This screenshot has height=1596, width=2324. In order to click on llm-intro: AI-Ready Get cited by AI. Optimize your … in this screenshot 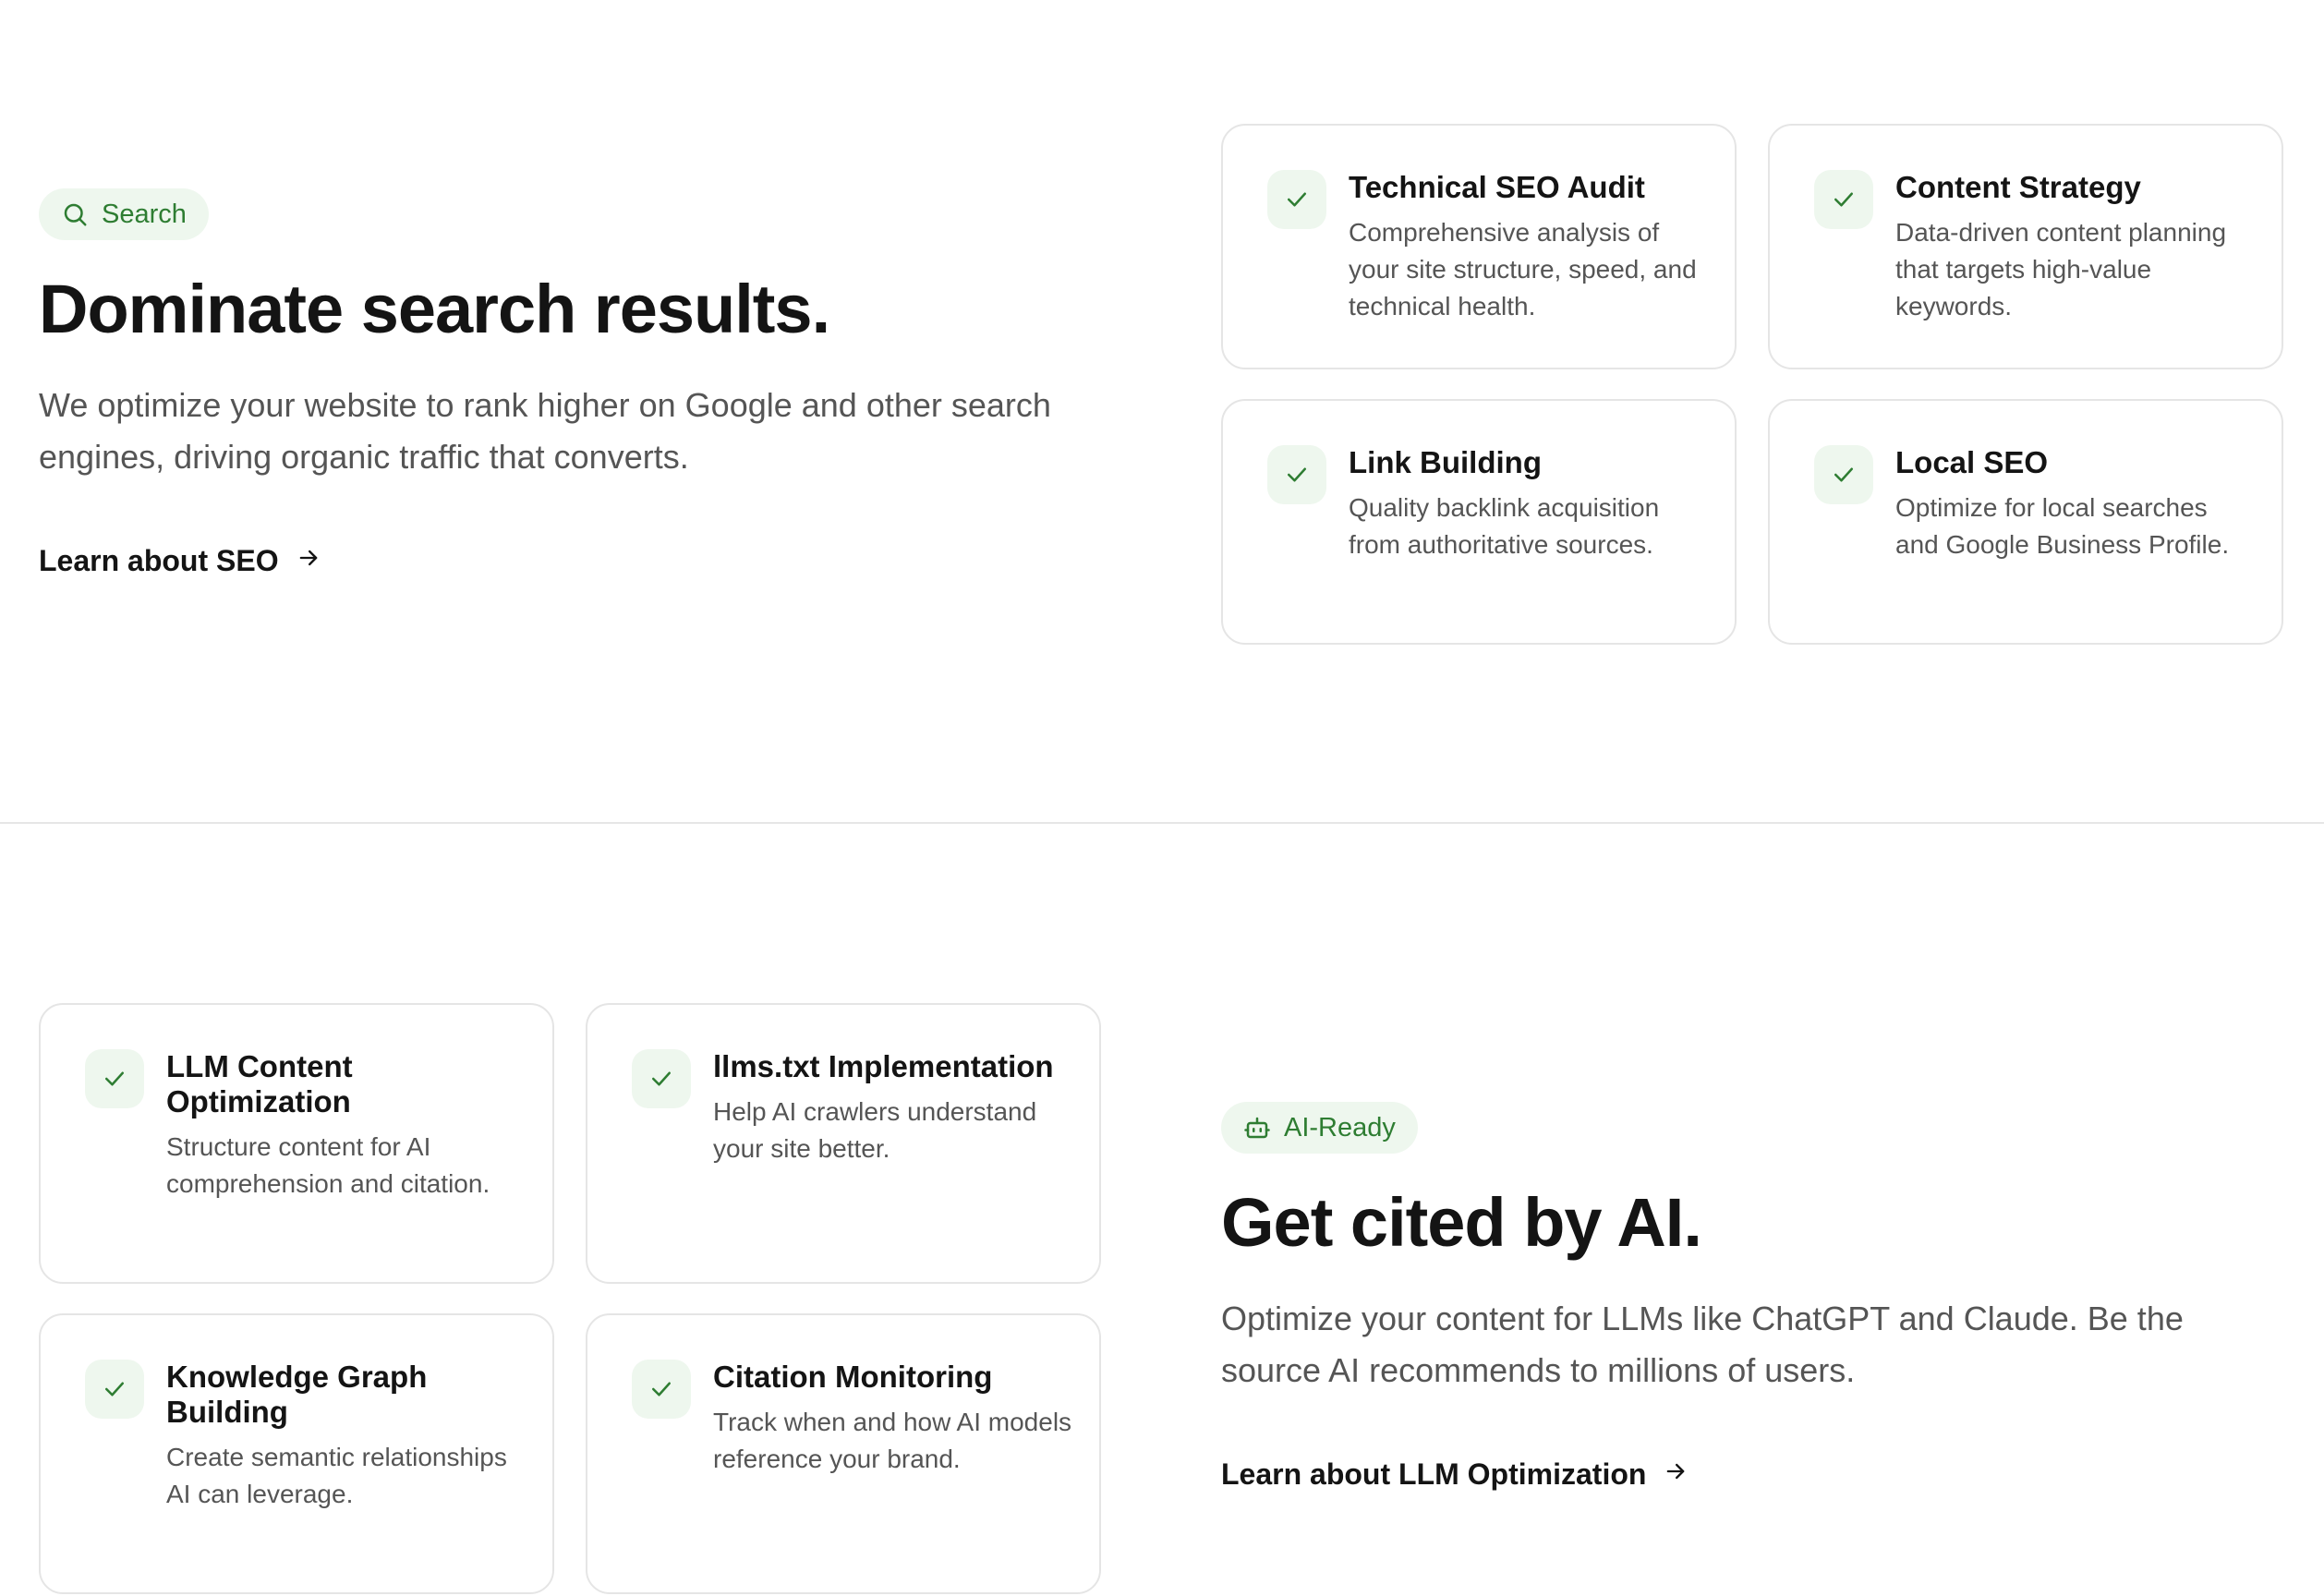, I will do `click(1766, 1297)`.